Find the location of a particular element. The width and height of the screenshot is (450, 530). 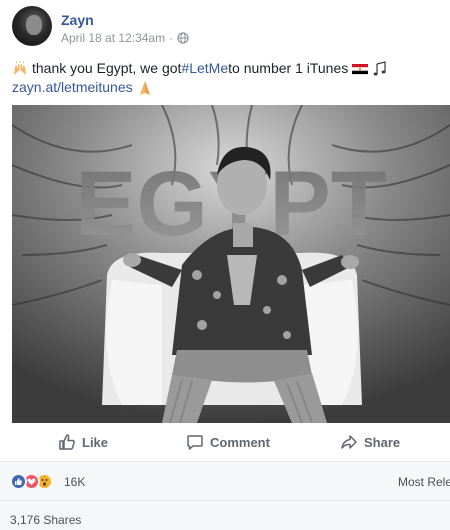

thumbs-up-icon is located at coordinates (67, 442).